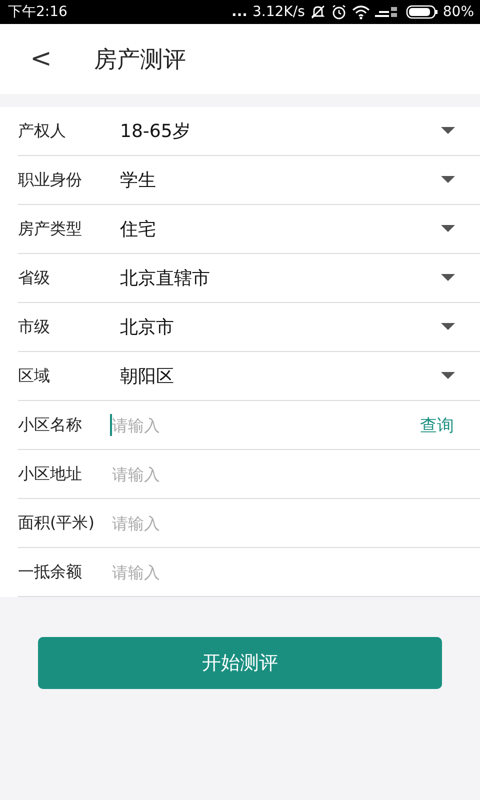 The image size is (480, 800). What do you see at coordinates (50, 425) in the screenshot?
I see `field-label: 小区名称` at bounding box center [50, 425].